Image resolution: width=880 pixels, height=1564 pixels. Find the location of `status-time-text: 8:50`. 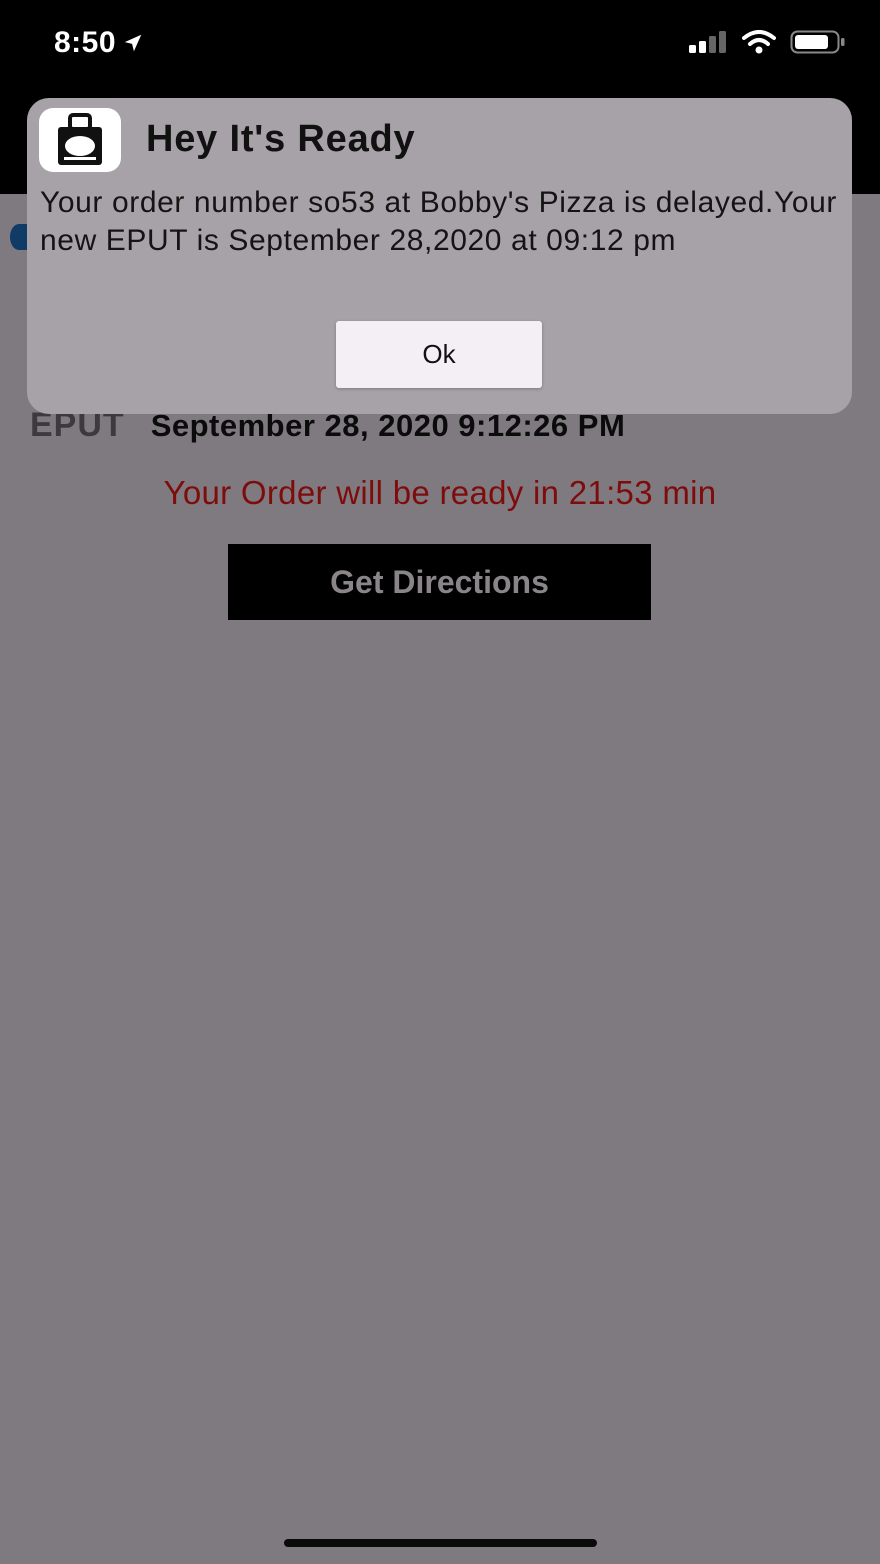

status-time-text: 8:50 is located at coordinates (85, 42).